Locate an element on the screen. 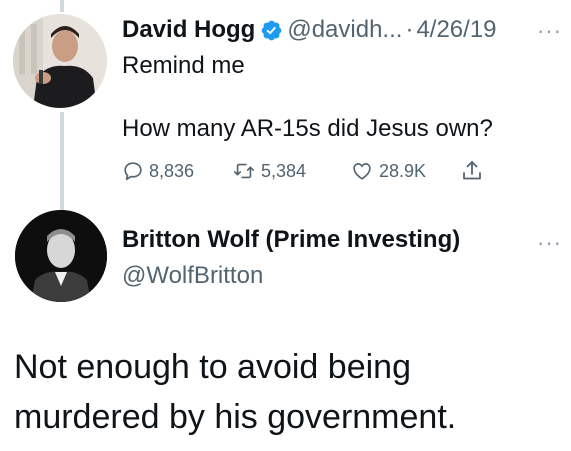 The image size is (571, 451). like-button: 28.9K is located at coordinates (405, 171).